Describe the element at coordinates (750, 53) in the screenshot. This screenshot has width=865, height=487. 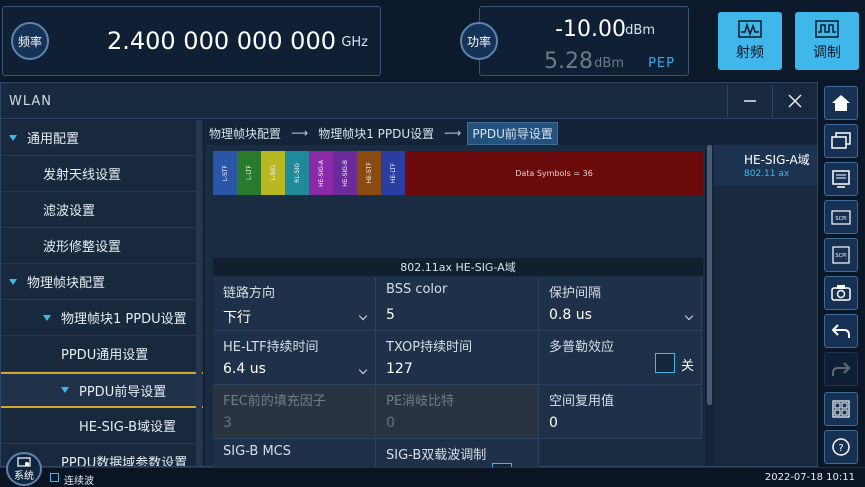
I see `rf-button-label: 射频` at that location.